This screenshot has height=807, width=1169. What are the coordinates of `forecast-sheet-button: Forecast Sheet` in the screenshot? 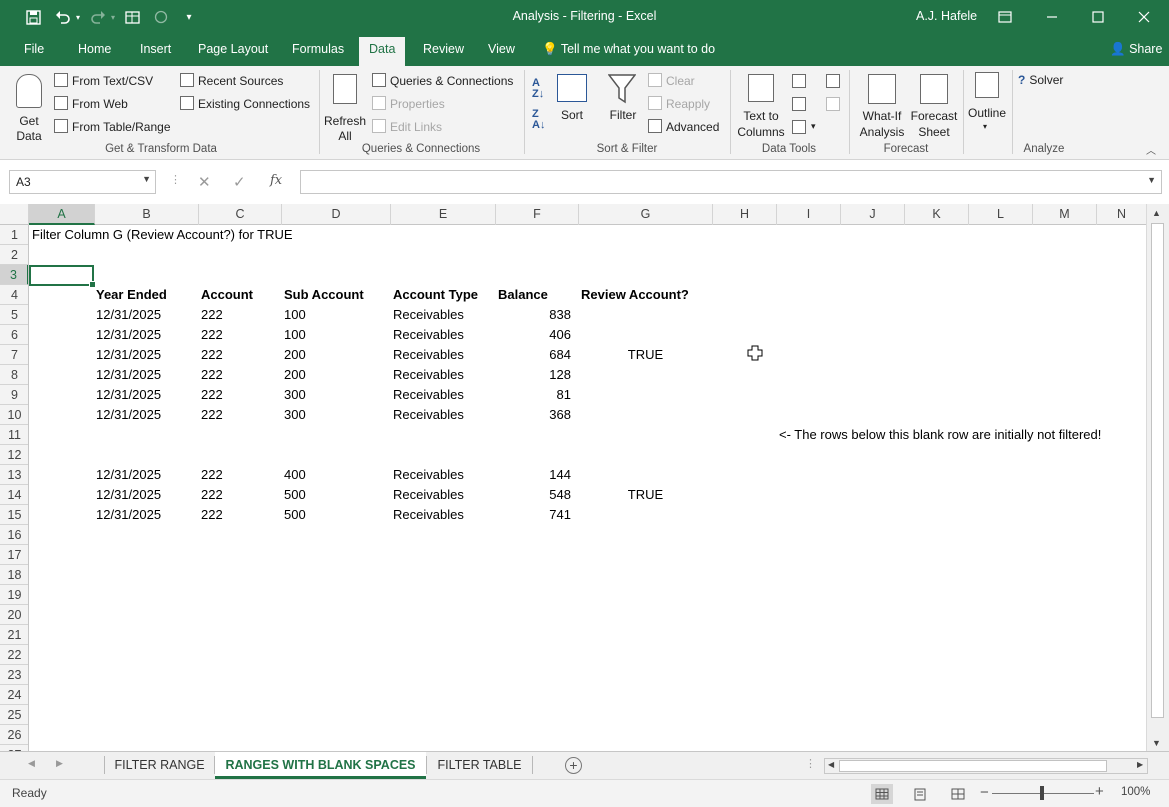 It's located at (934, 105).